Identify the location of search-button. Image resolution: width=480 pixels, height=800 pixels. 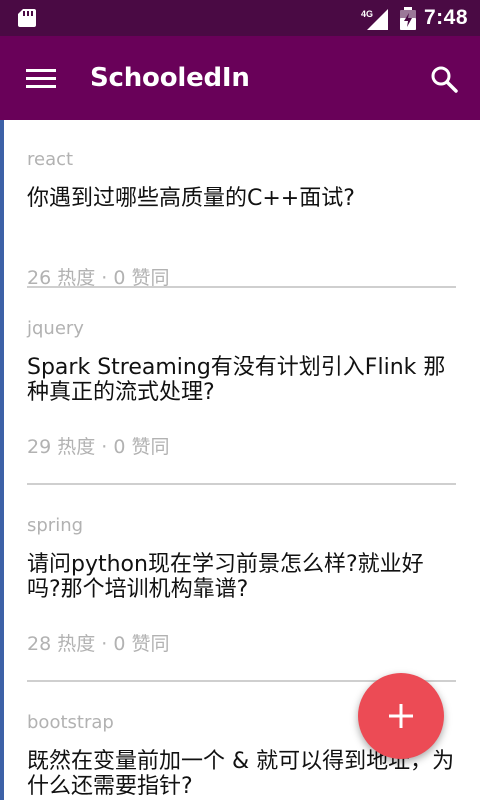
(443, 79).